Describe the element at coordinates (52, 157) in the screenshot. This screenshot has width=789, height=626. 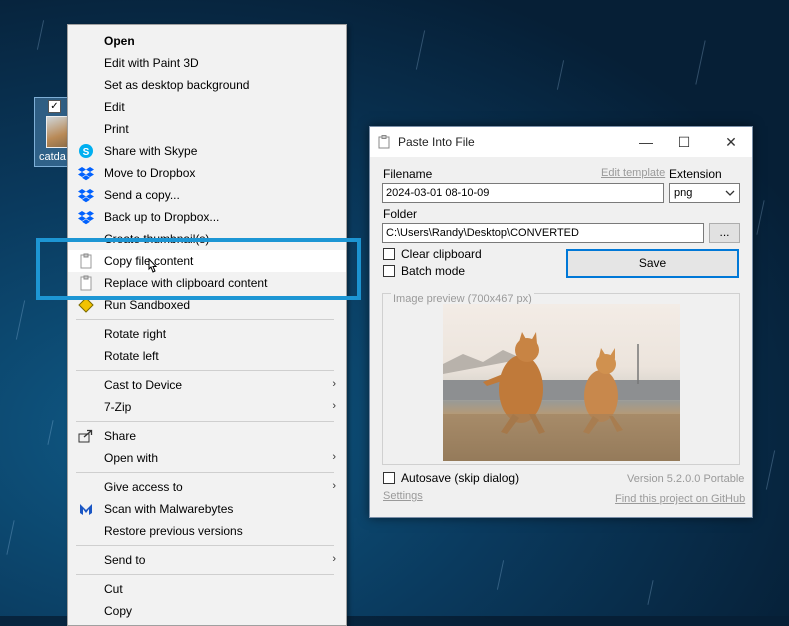
I see `desktop-file-label: catda` at that location.